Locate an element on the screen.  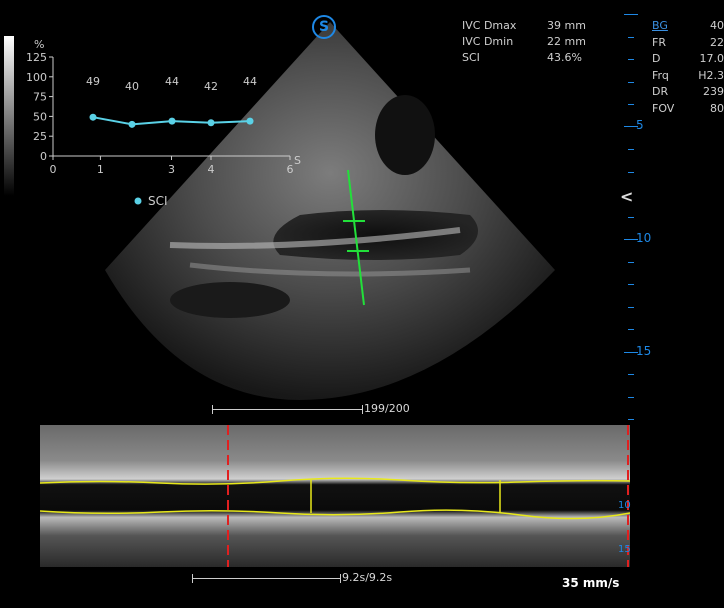
mmode-depth-label: 10 is located at coordinates (624, 505).